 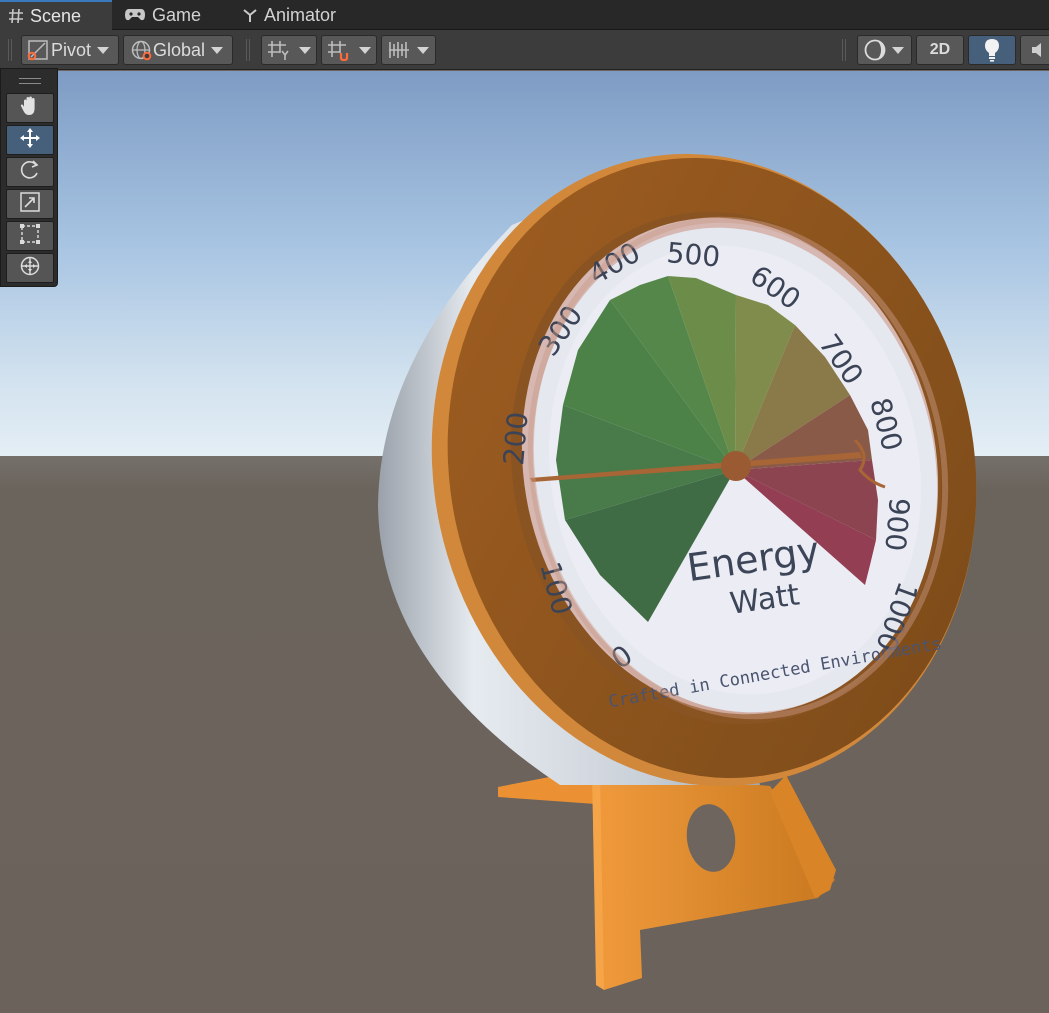 What do you see at coordinates (693, 255) in the screenshot?
I see `tick-label: 500` at bounding box center [693, 255].